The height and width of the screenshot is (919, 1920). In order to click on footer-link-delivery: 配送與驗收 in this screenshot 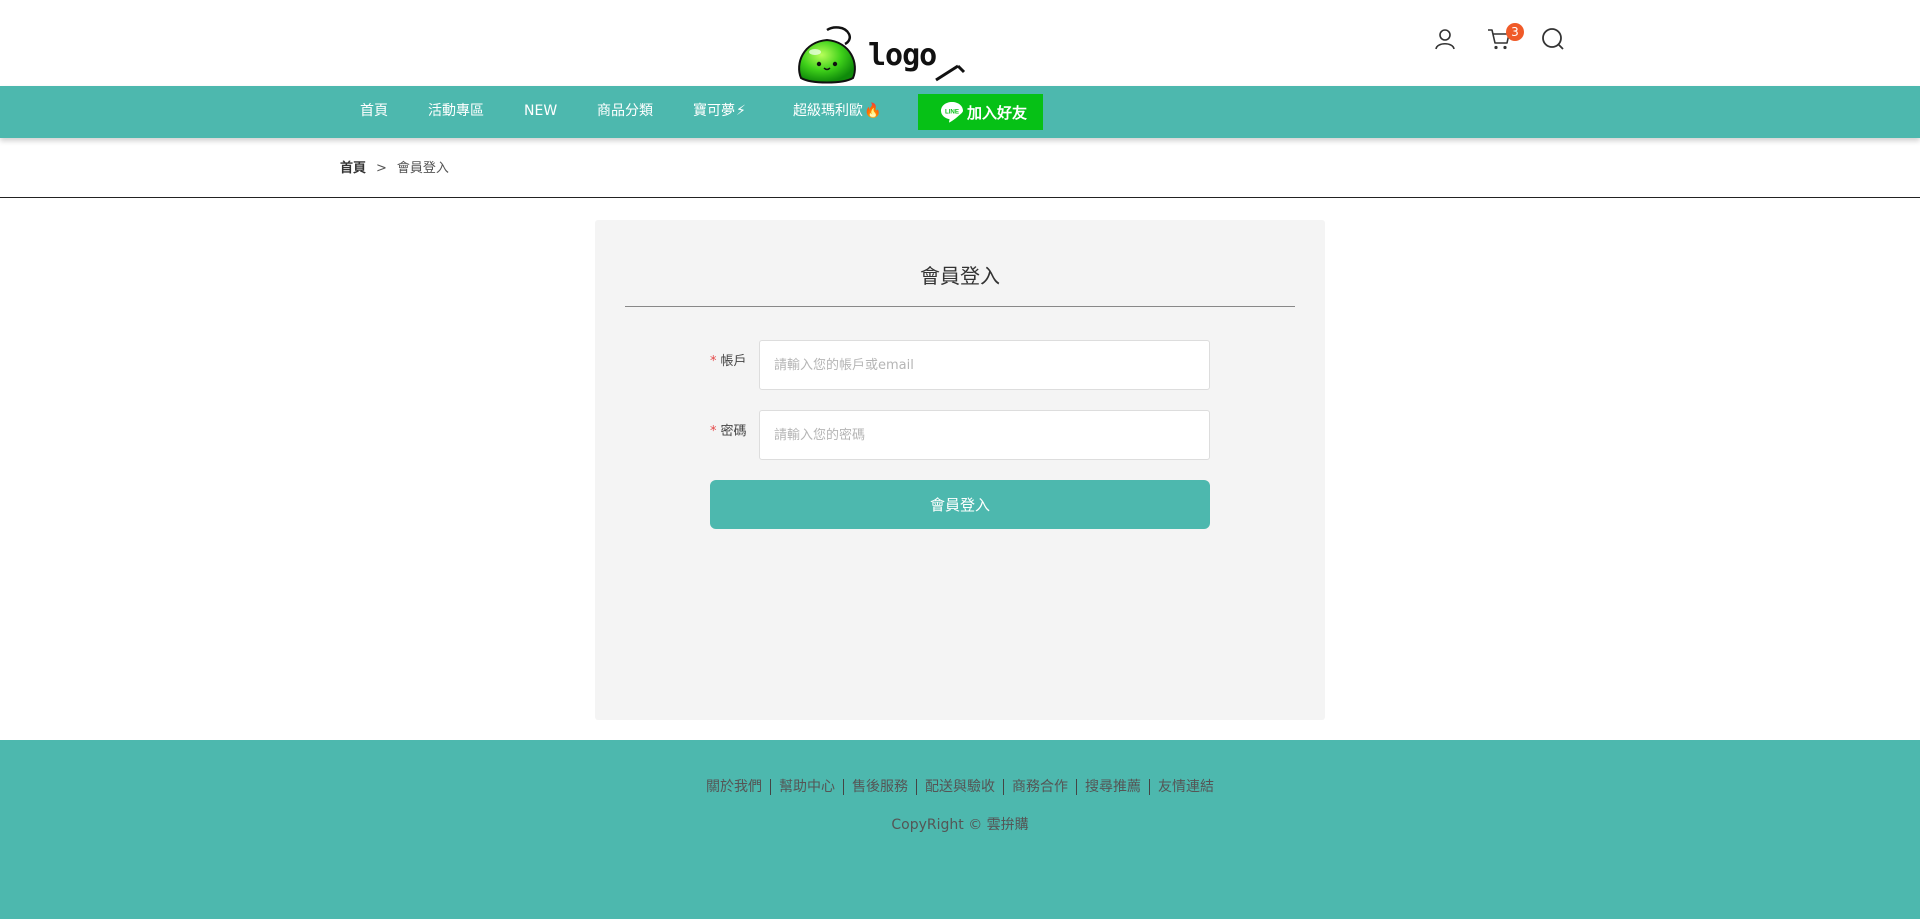, I will do `click(959, 787)`.